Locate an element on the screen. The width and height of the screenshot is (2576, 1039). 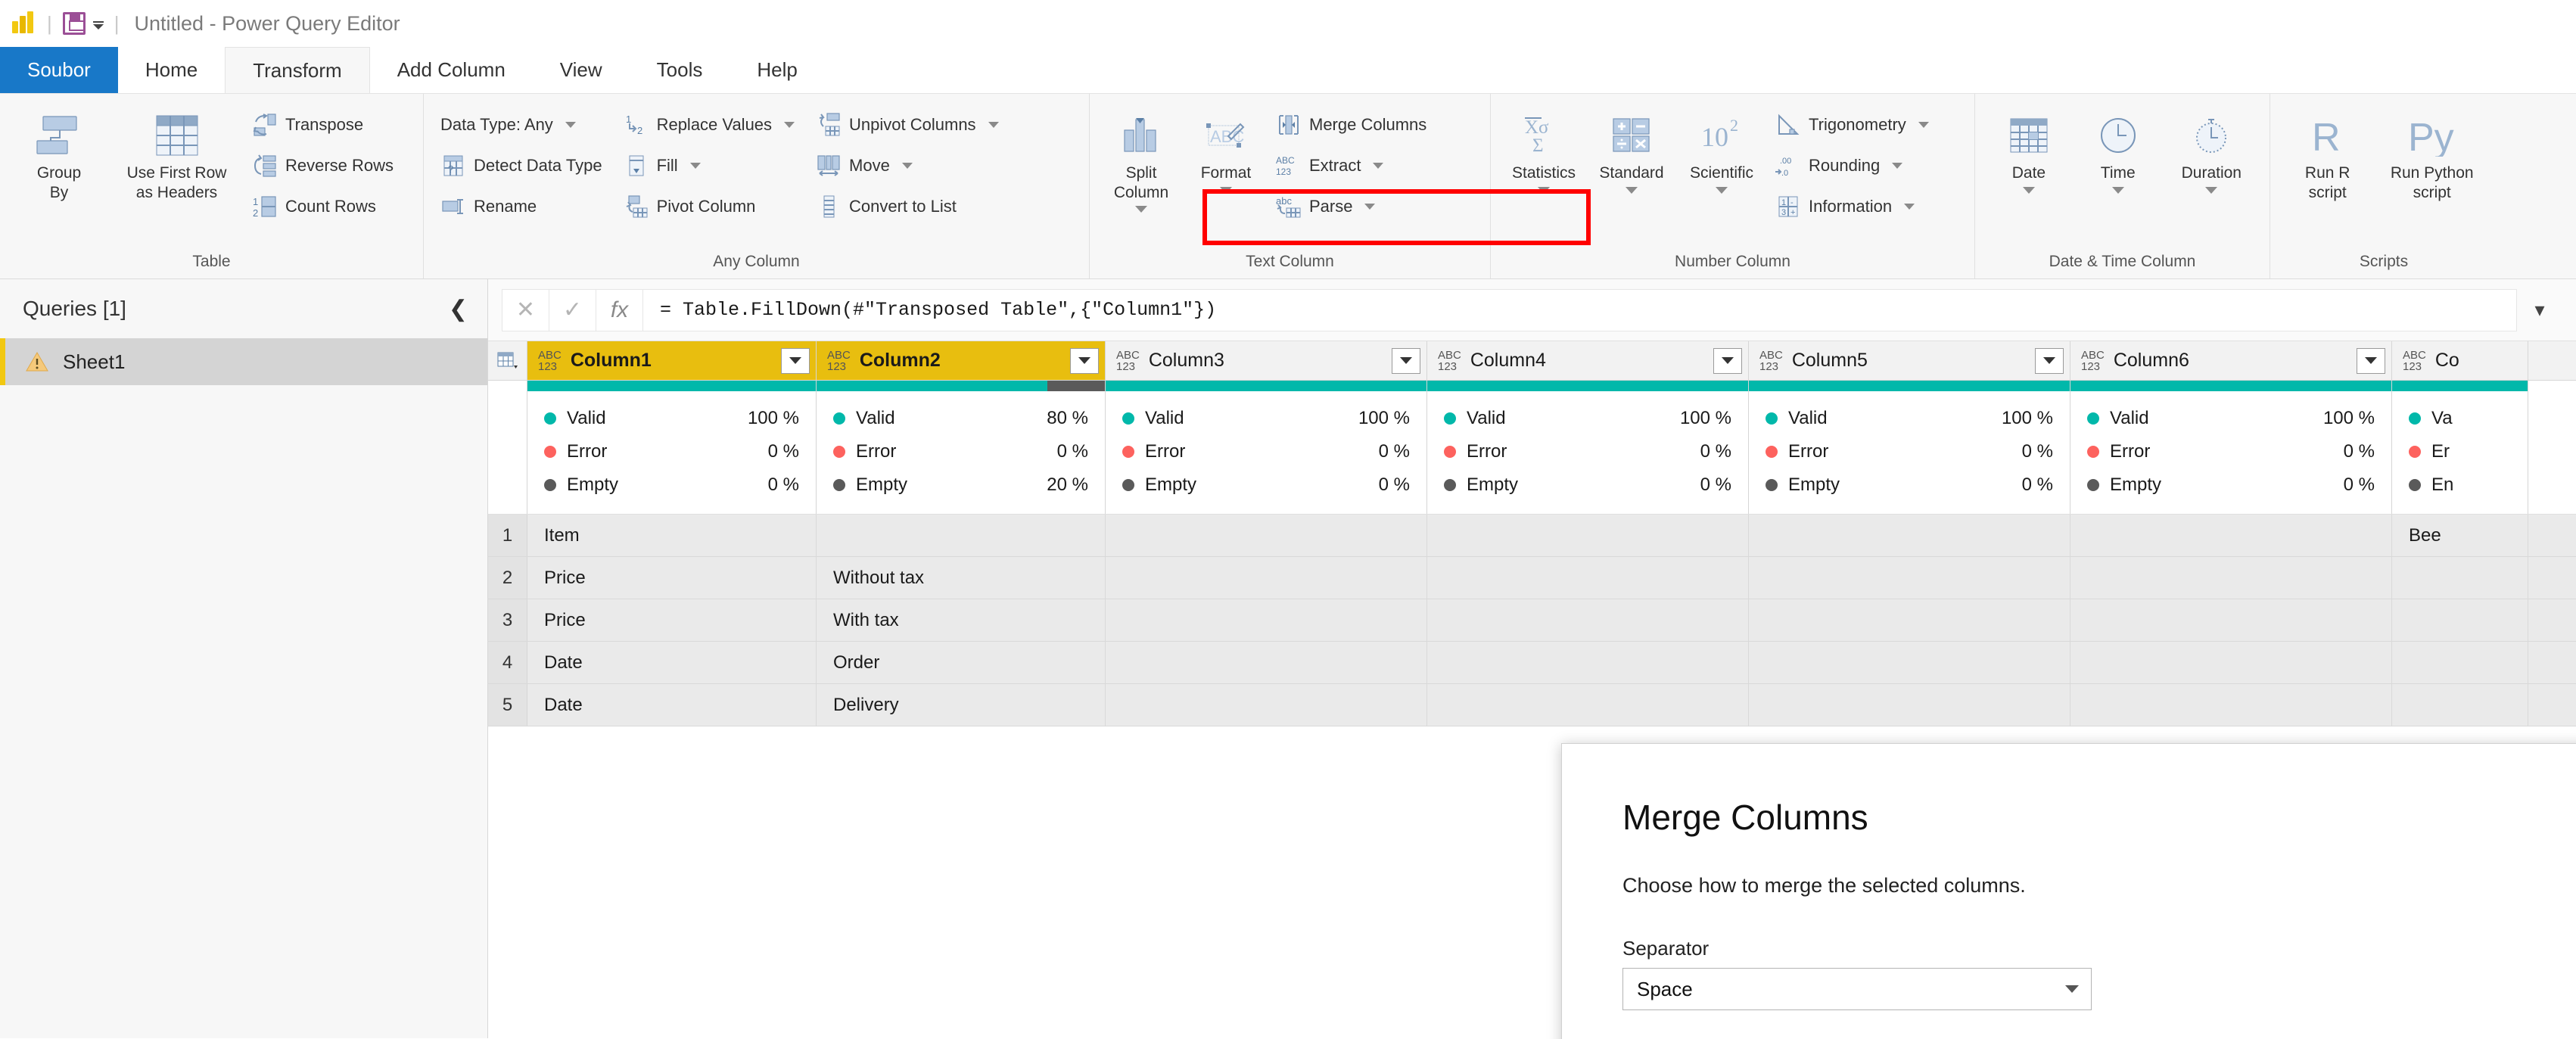
unpivot-columns-button: Unpivot Columns is located at coordinates (907, 125).